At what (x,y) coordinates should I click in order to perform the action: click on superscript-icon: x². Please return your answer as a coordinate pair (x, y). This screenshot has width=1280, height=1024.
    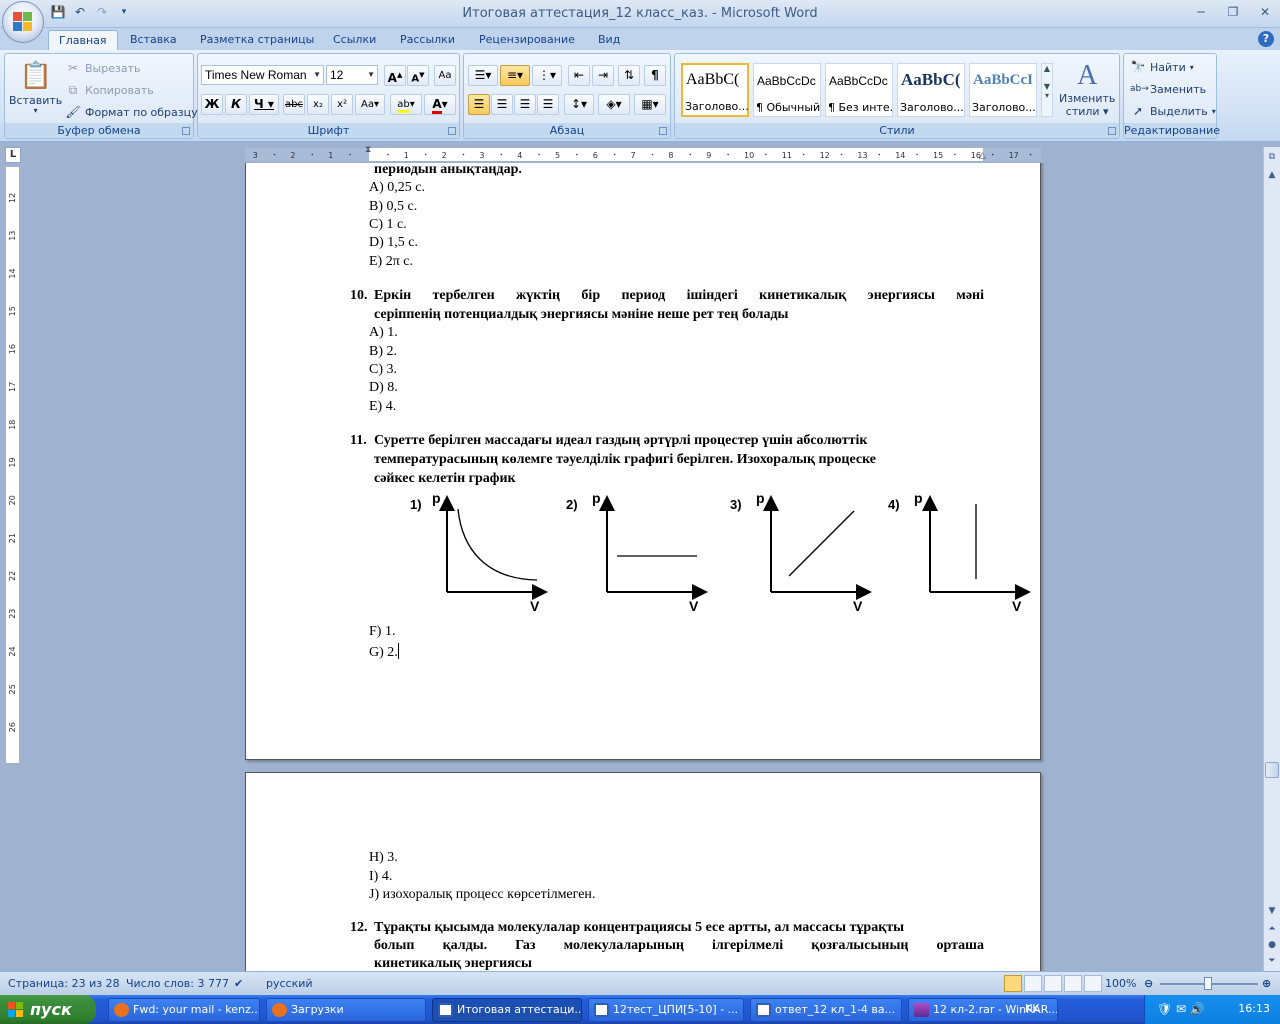
    Looking at the image, I should click on (342, 104).